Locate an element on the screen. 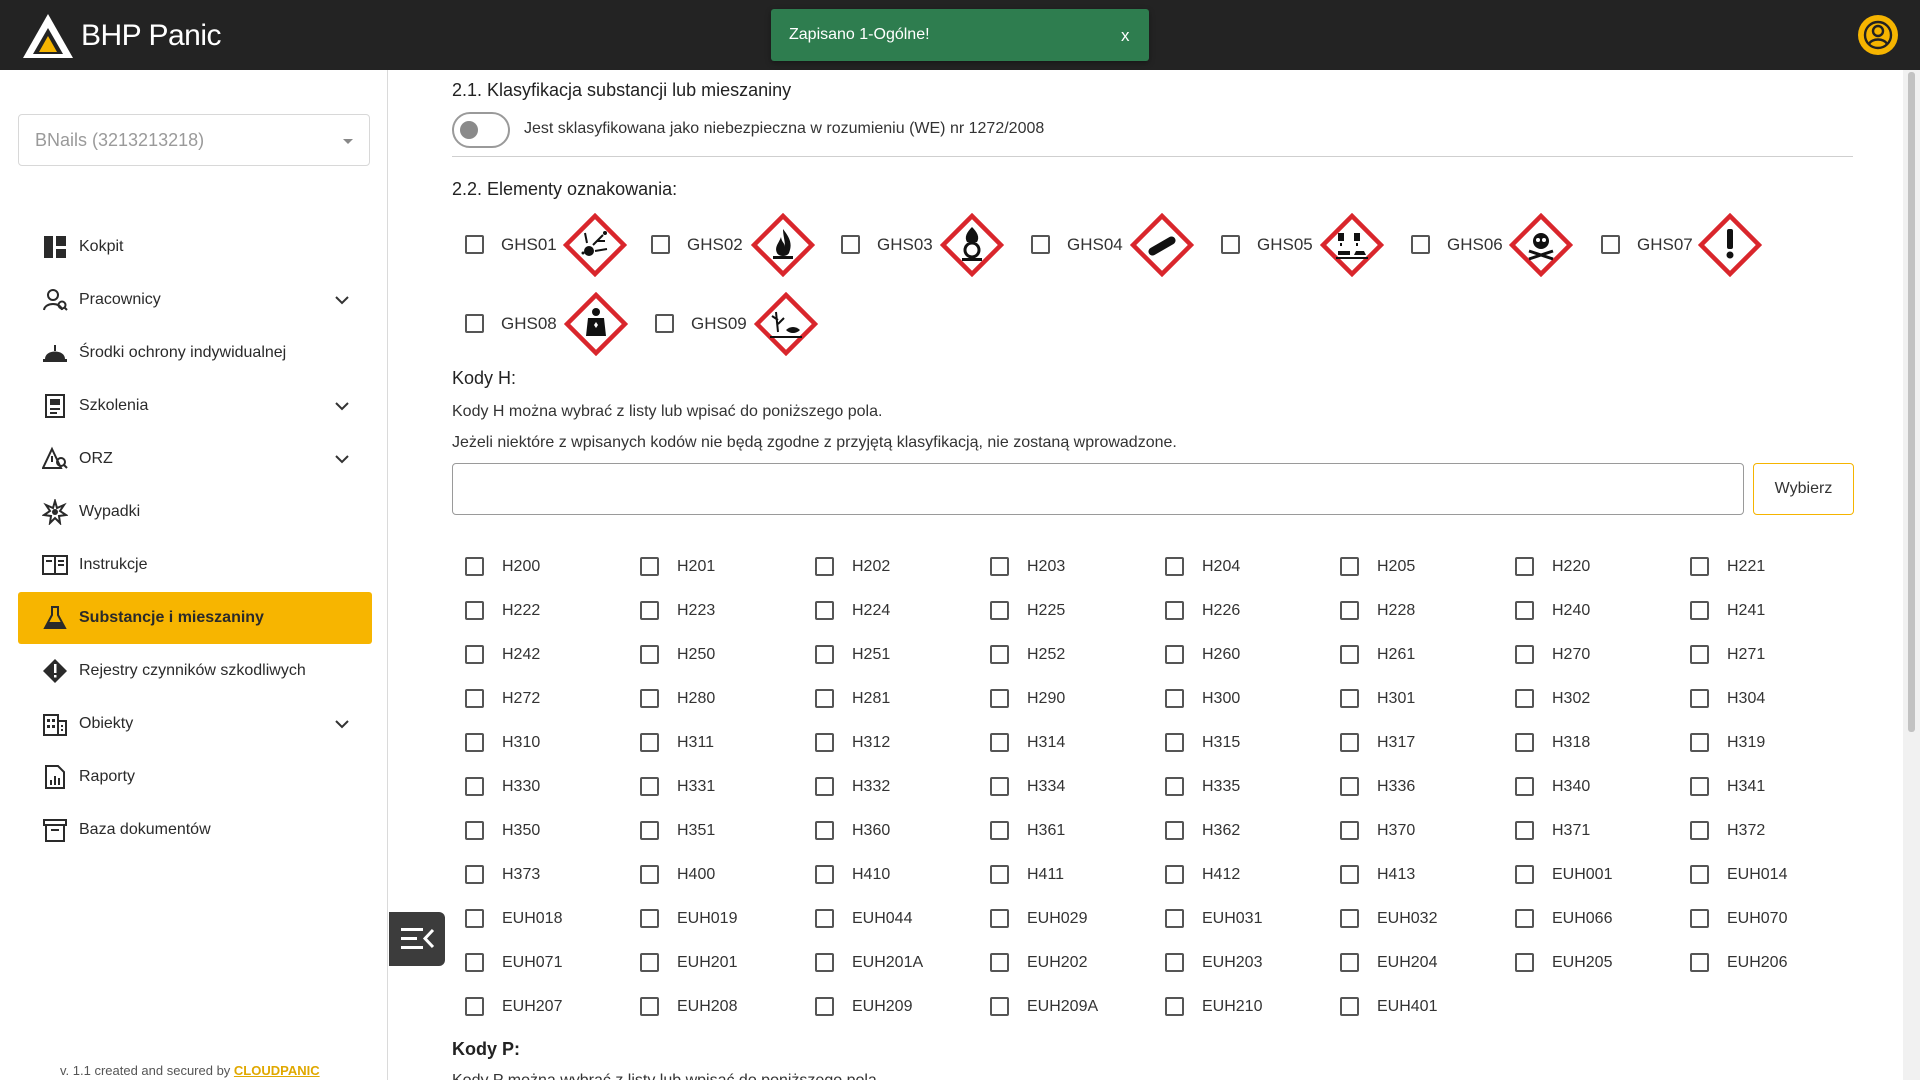 Image resolution: width=1920 pixels, height=1080 pixels. hcode-option: H410 is located at coordinates (900, 877).